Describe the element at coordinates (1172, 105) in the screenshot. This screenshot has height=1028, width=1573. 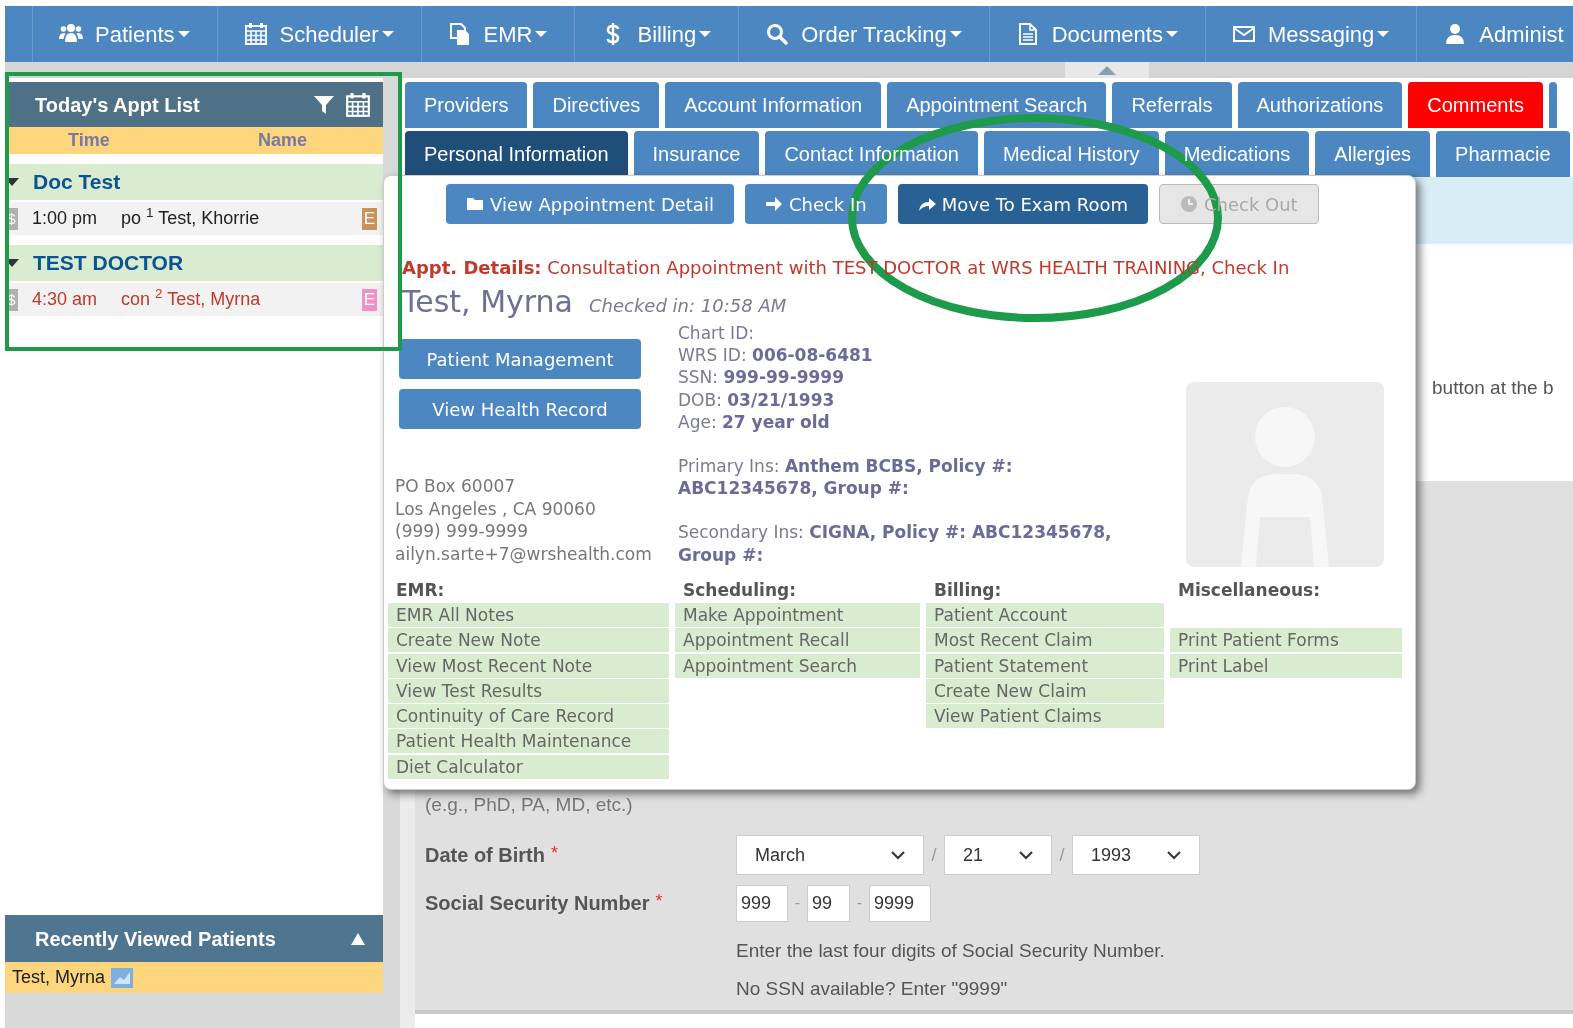
I see `tab: Referrals` at that location.